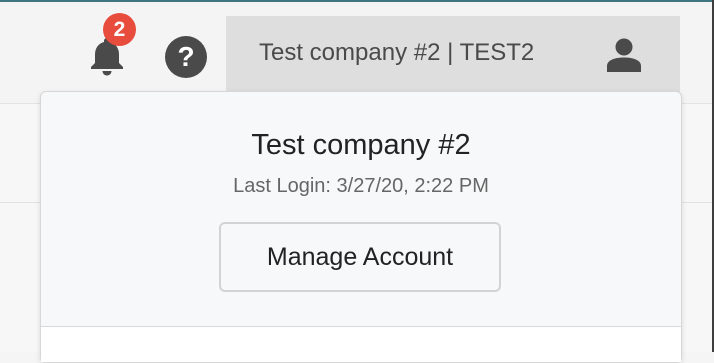  I want to click on manage-account-button: Manage Account, so click(360, 257).